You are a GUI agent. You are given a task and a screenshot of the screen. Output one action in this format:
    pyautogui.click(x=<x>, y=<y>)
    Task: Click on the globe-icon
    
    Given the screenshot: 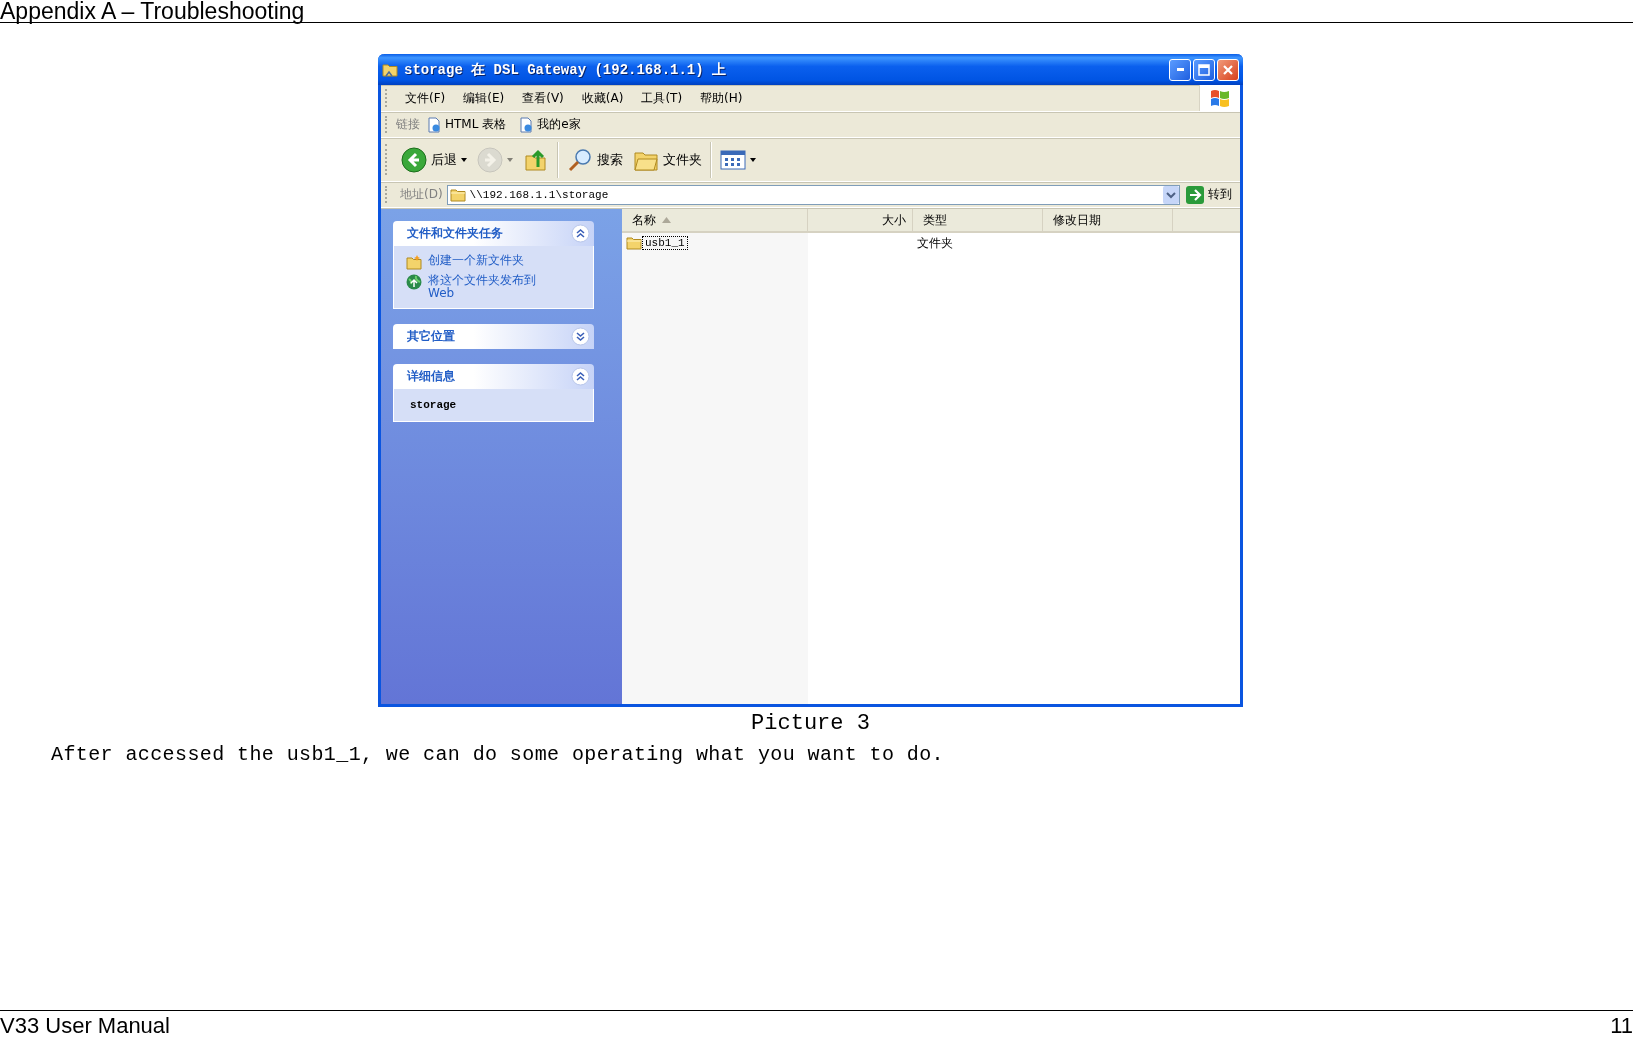 What is the action you would take?
    pyautogui.click(x=414, y=282)
    